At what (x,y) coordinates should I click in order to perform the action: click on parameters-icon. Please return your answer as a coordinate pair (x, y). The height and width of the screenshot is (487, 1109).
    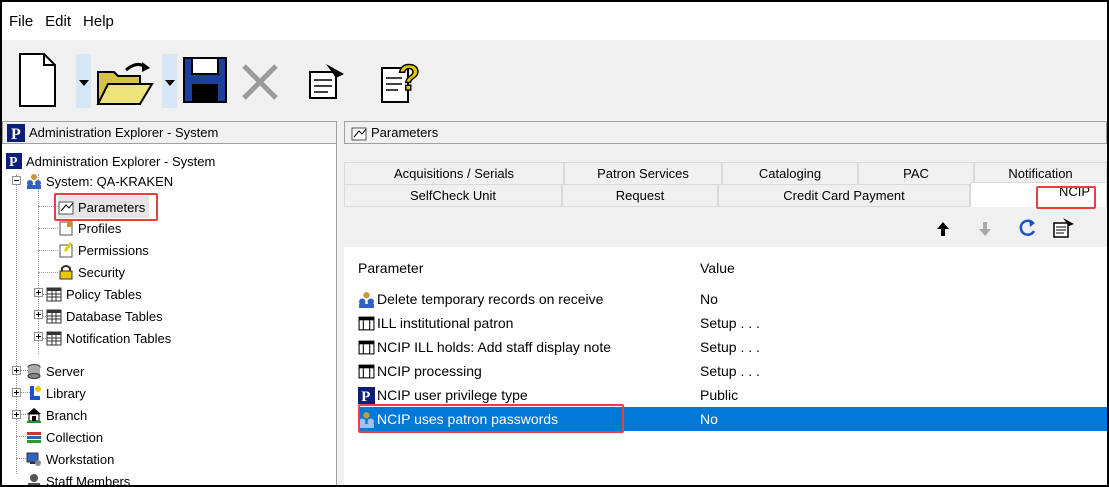
    Looking at the image, I should click on (359, 133).